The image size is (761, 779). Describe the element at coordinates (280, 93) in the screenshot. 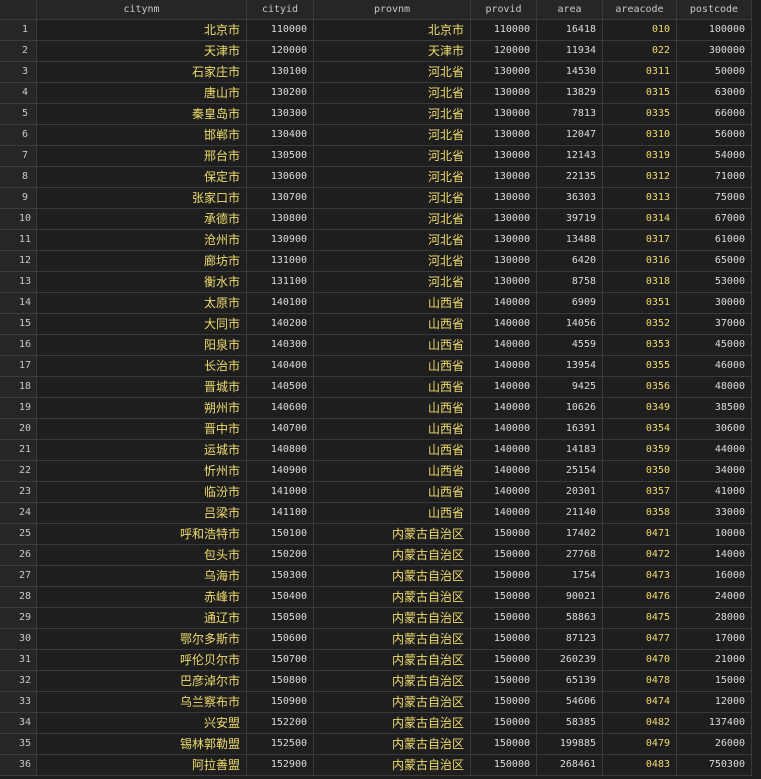

I see `cell-cityid: 130200` at that location.